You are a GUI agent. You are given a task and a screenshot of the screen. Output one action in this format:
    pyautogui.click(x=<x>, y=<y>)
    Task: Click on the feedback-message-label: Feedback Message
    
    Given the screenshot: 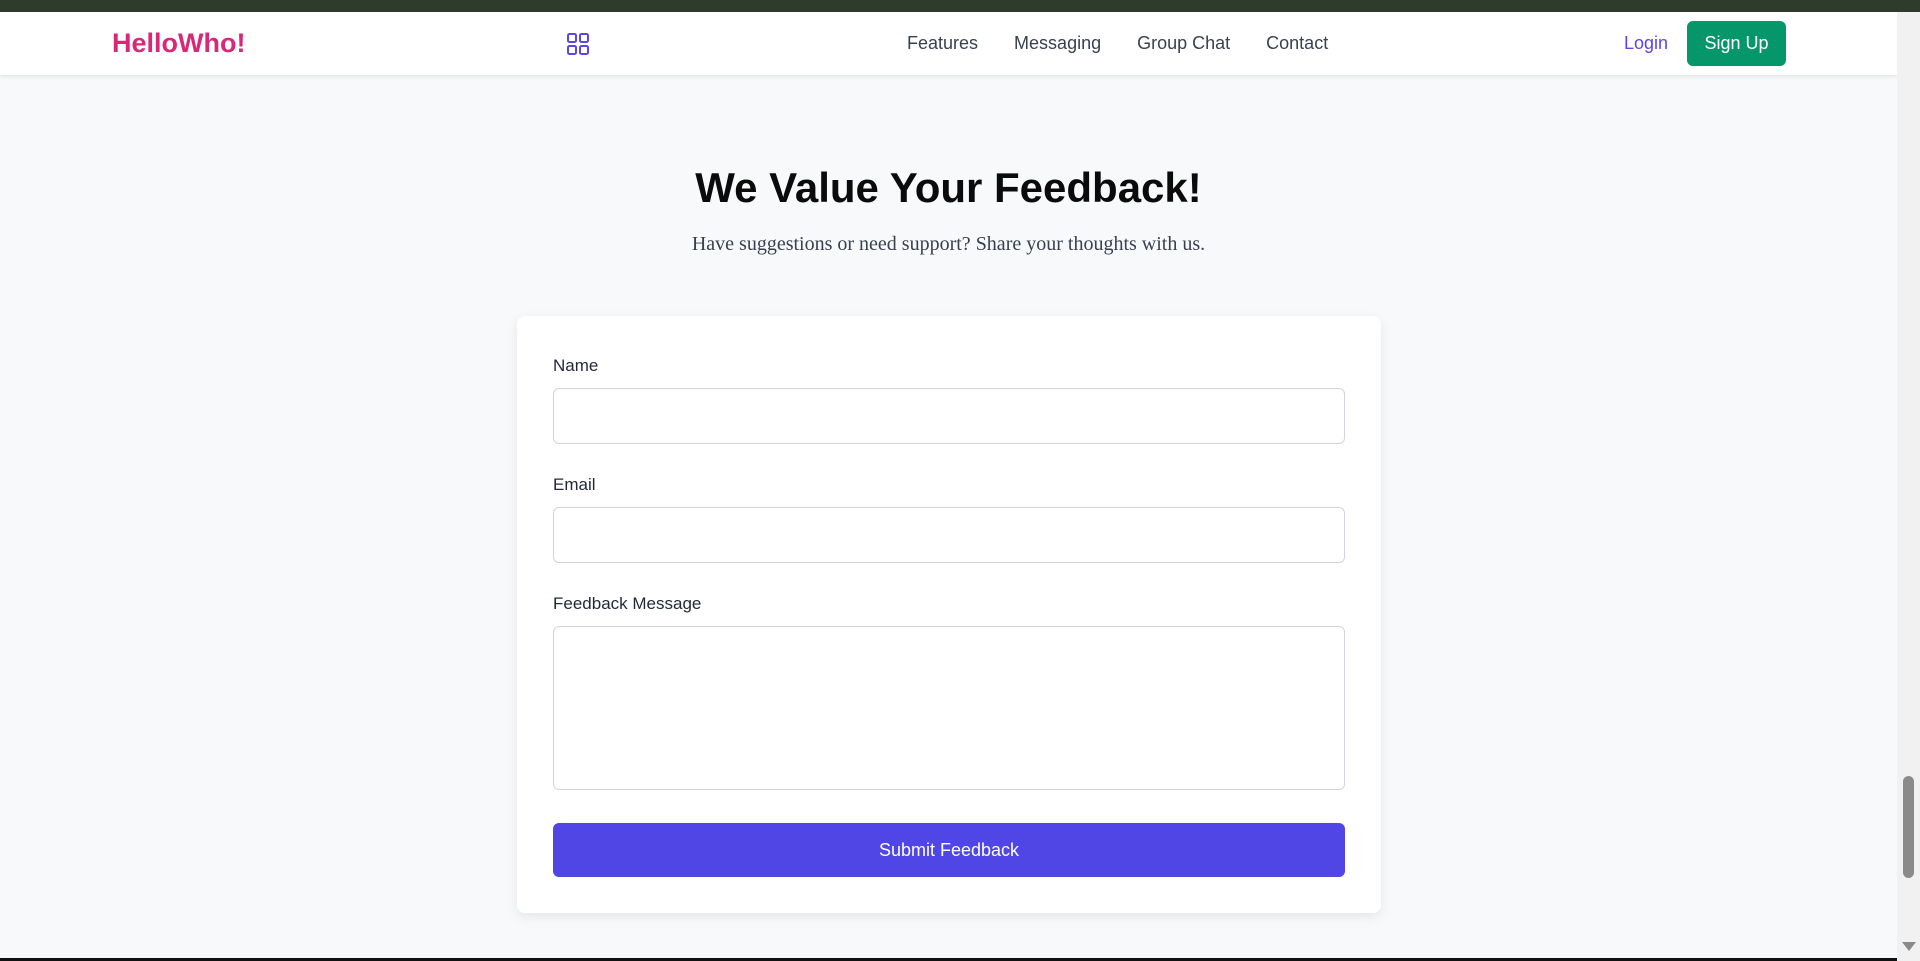 What is the action you would take?
    pyautogui.click(x=627, y=603)
    